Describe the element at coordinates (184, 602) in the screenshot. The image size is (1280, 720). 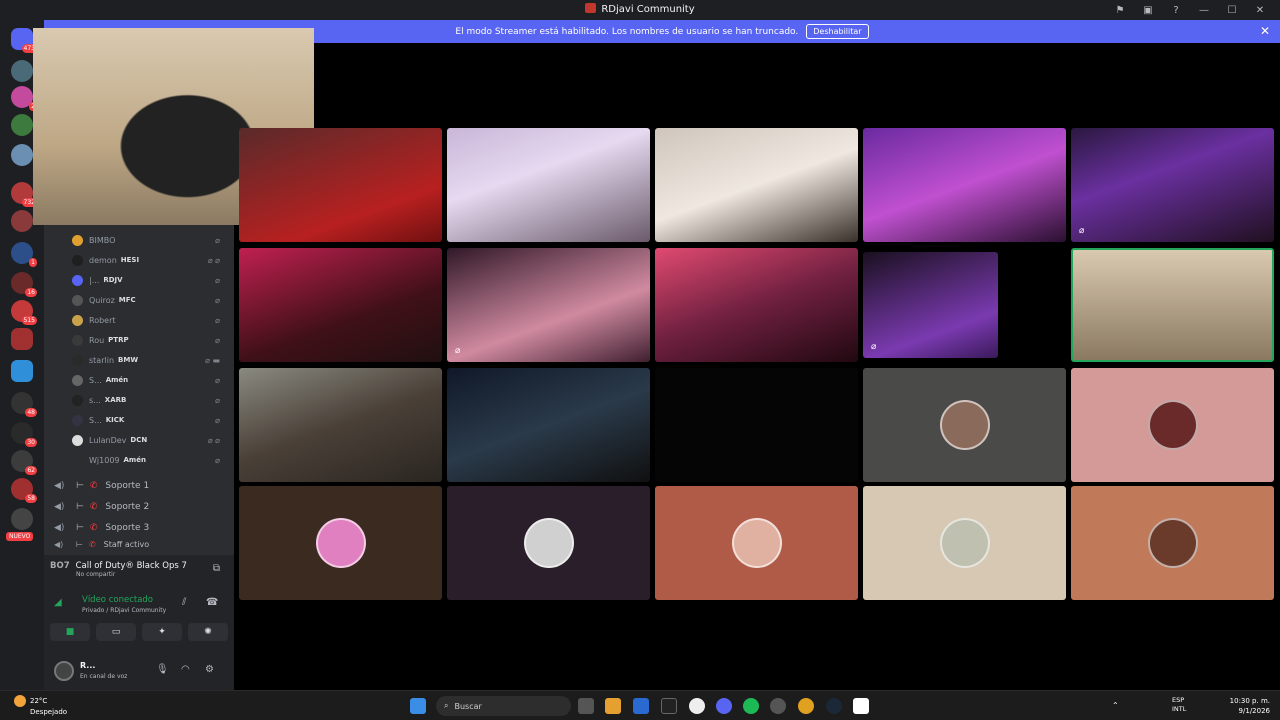
I see `noise-suppression-icon: ⫽` at that location.